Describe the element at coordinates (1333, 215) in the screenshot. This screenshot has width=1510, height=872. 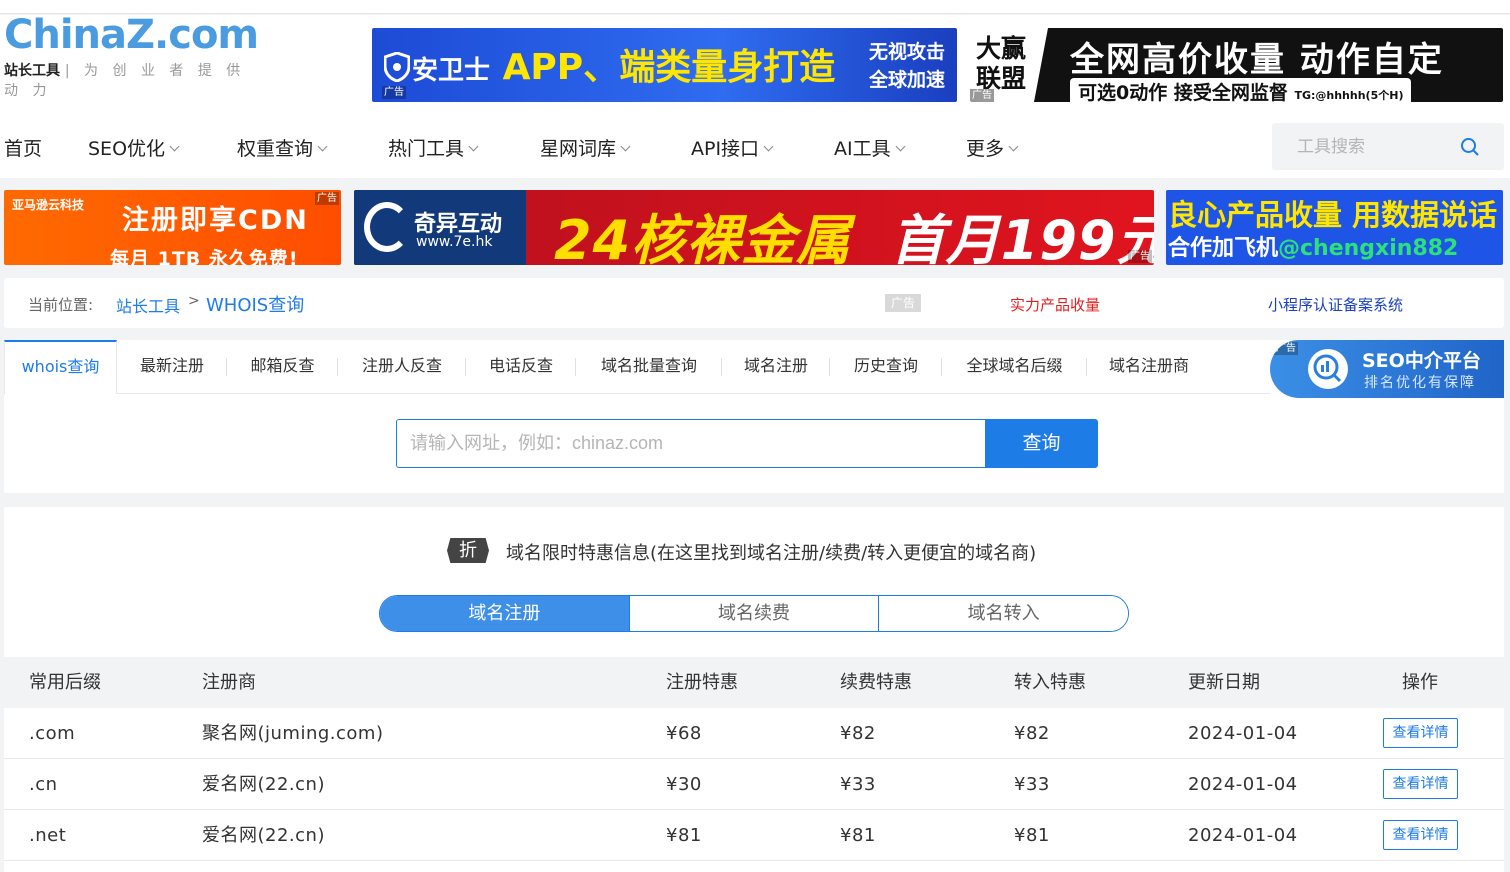
I see `ad5-title: 良心产品收量 用数据说话` at that location.